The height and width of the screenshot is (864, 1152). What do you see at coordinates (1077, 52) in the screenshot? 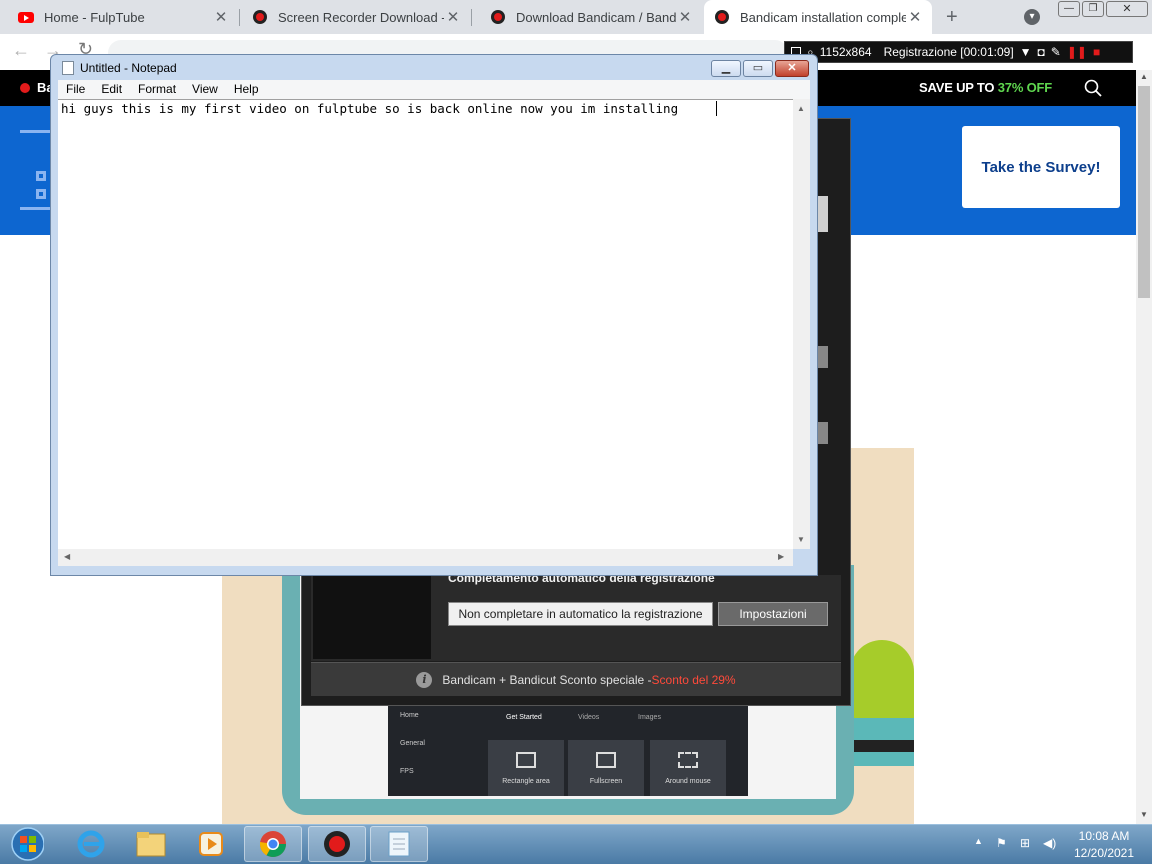
I see `pause-icon: ❚❚` at bounding box center [1077, 52].